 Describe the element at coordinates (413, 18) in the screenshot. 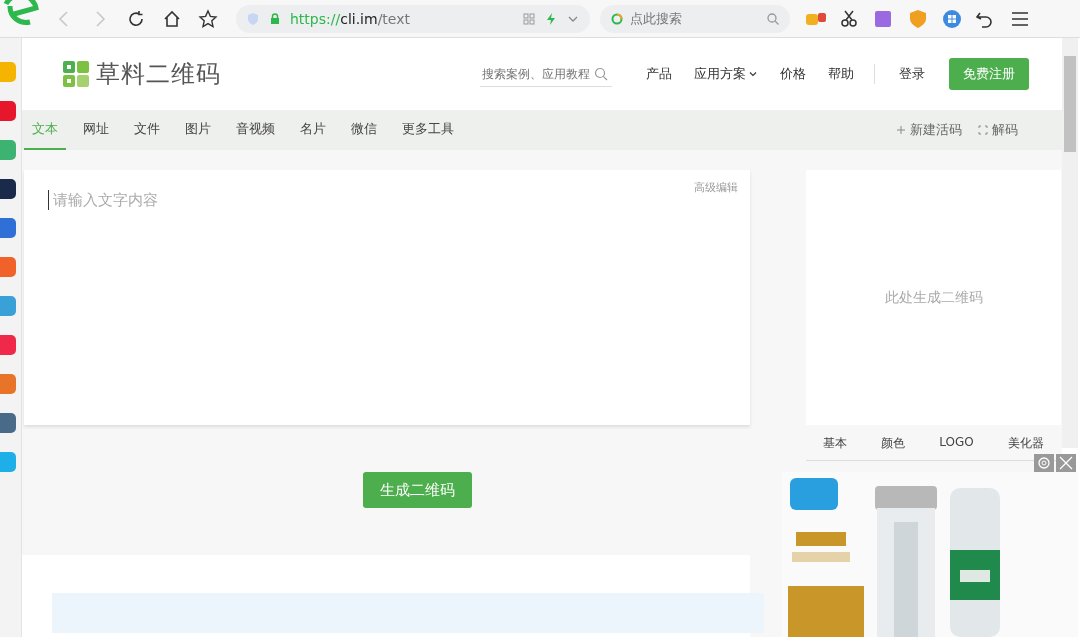

I see `address-bar: https://cli.im/text` at that location.